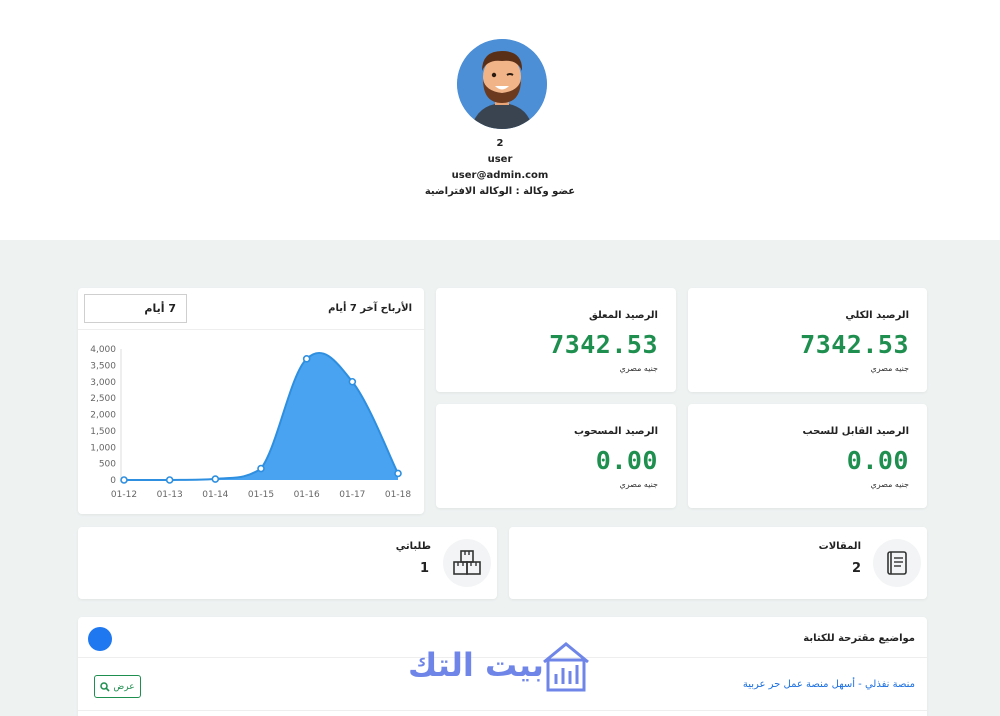 The height and width of the screenshot is (716, 1000). What do you see at coordinates (500, 143) in the screenshot?
I see `profile-id: 2` at bounding box center [500, 143].